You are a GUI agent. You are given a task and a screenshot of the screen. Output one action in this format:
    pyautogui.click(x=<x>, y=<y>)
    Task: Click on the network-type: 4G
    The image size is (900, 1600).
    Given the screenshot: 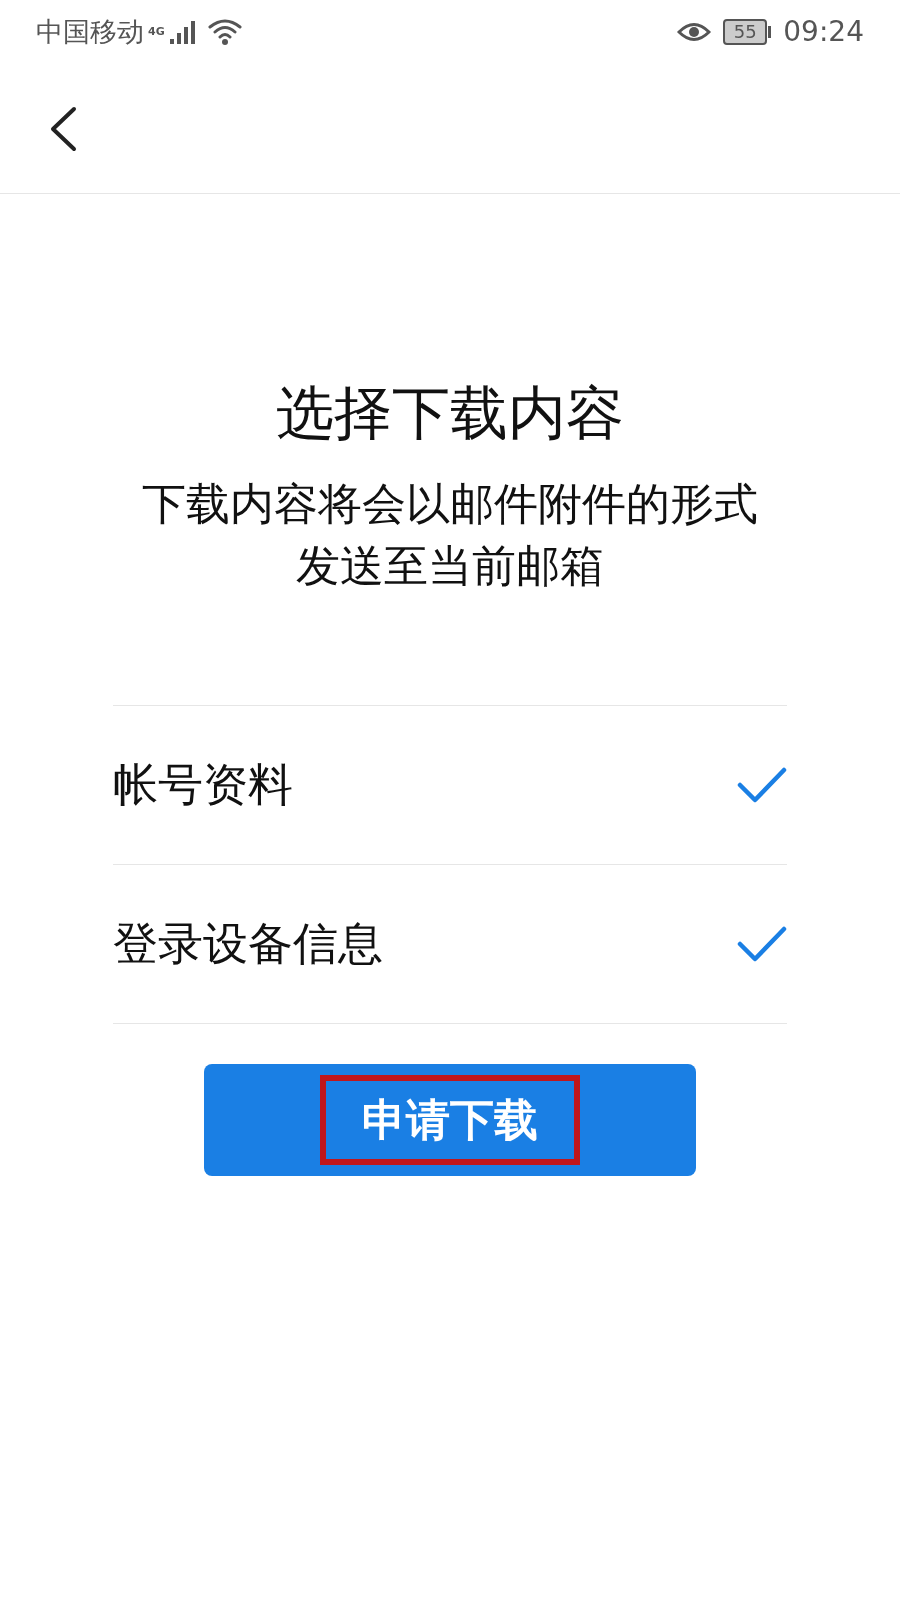 What is the action you would take?
    pyautogui.click(x=156, y=31)
    